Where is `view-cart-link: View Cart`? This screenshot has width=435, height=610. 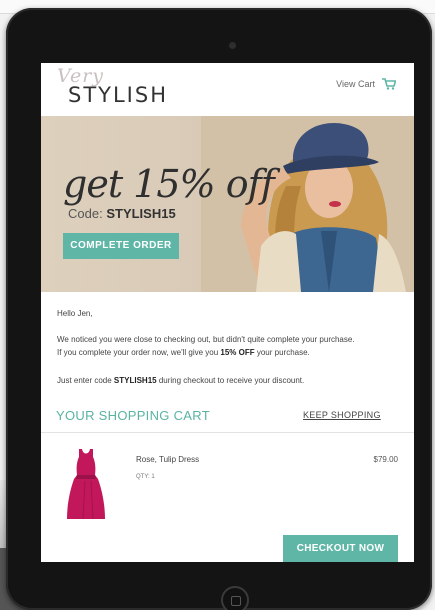 view-cart-link: View Cart is located at coordinates (366, 84).